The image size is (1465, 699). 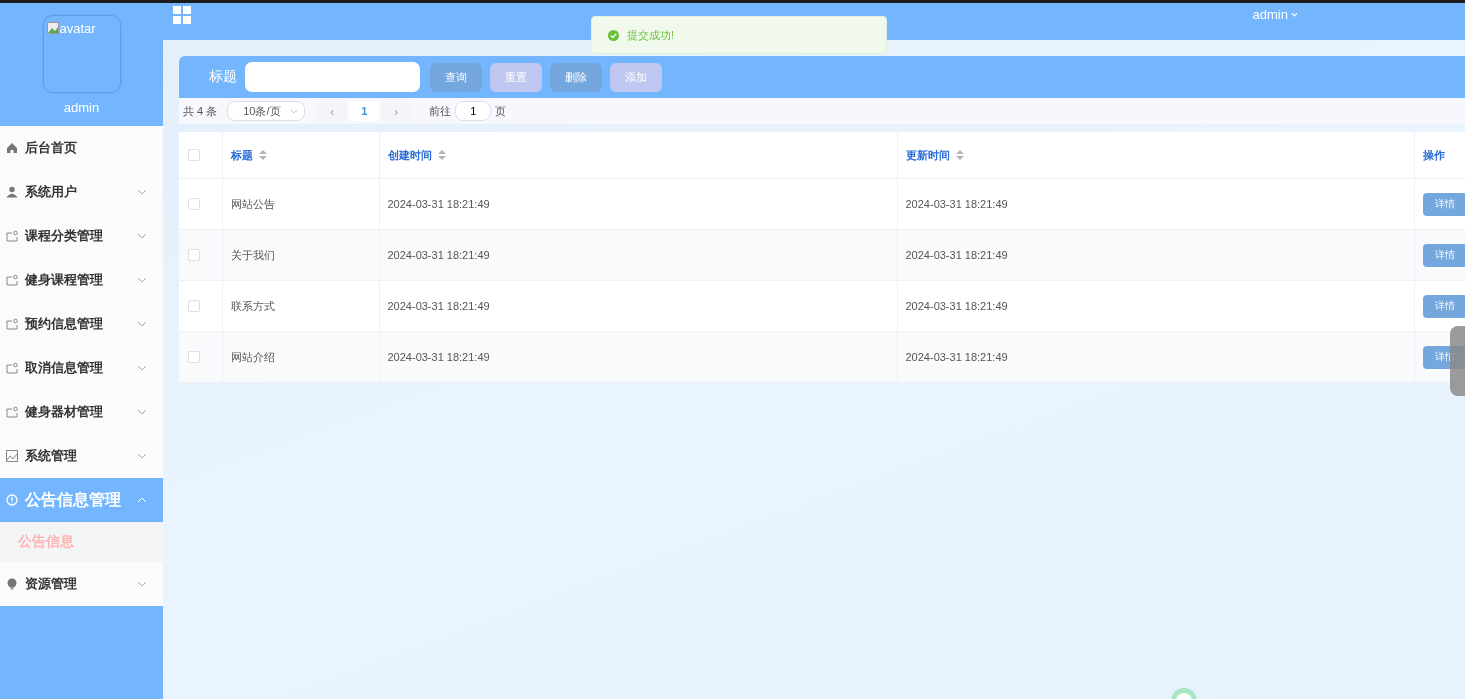 I want to click on info-icon, so click(x=12, y=500).